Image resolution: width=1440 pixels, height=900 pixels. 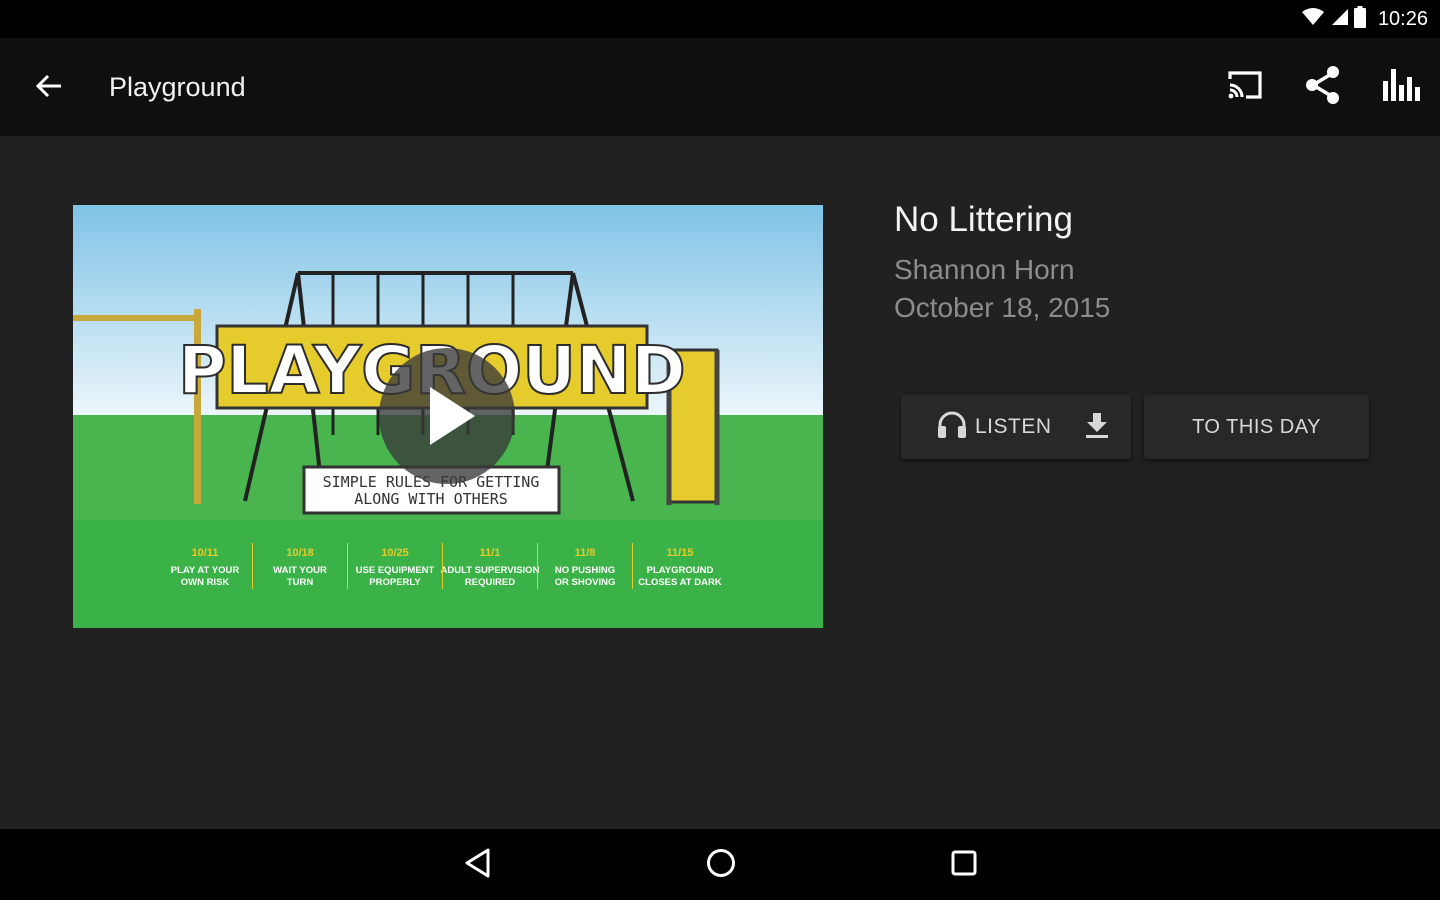 What do you see at coordinates (300, 582) in the screenshot?
I see `schedule-line2: TURN` at bounding box center [300, 582].